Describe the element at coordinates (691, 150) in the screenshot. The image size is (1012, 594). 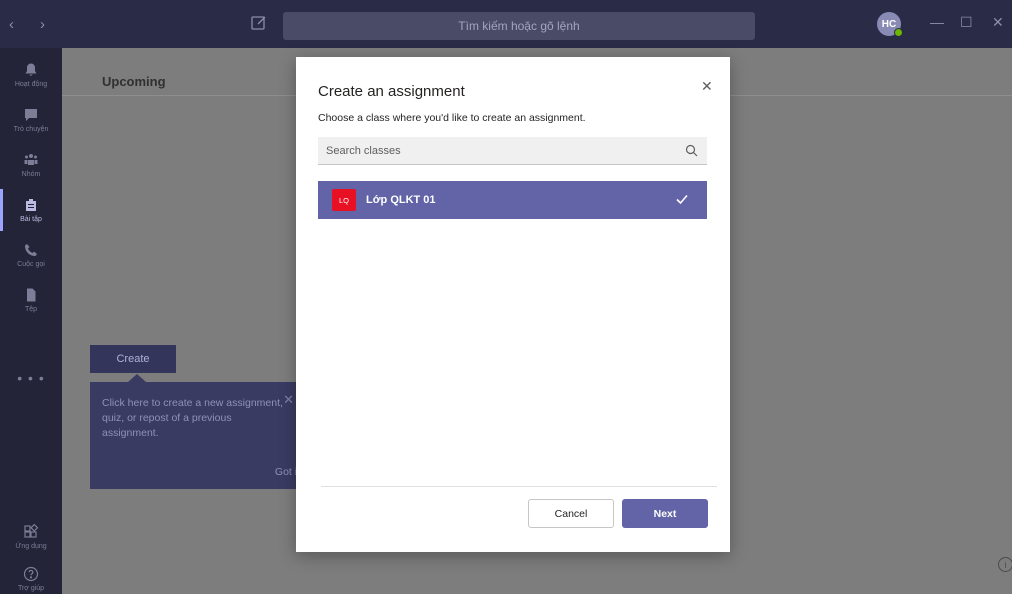
I see `search-icon` at that location.